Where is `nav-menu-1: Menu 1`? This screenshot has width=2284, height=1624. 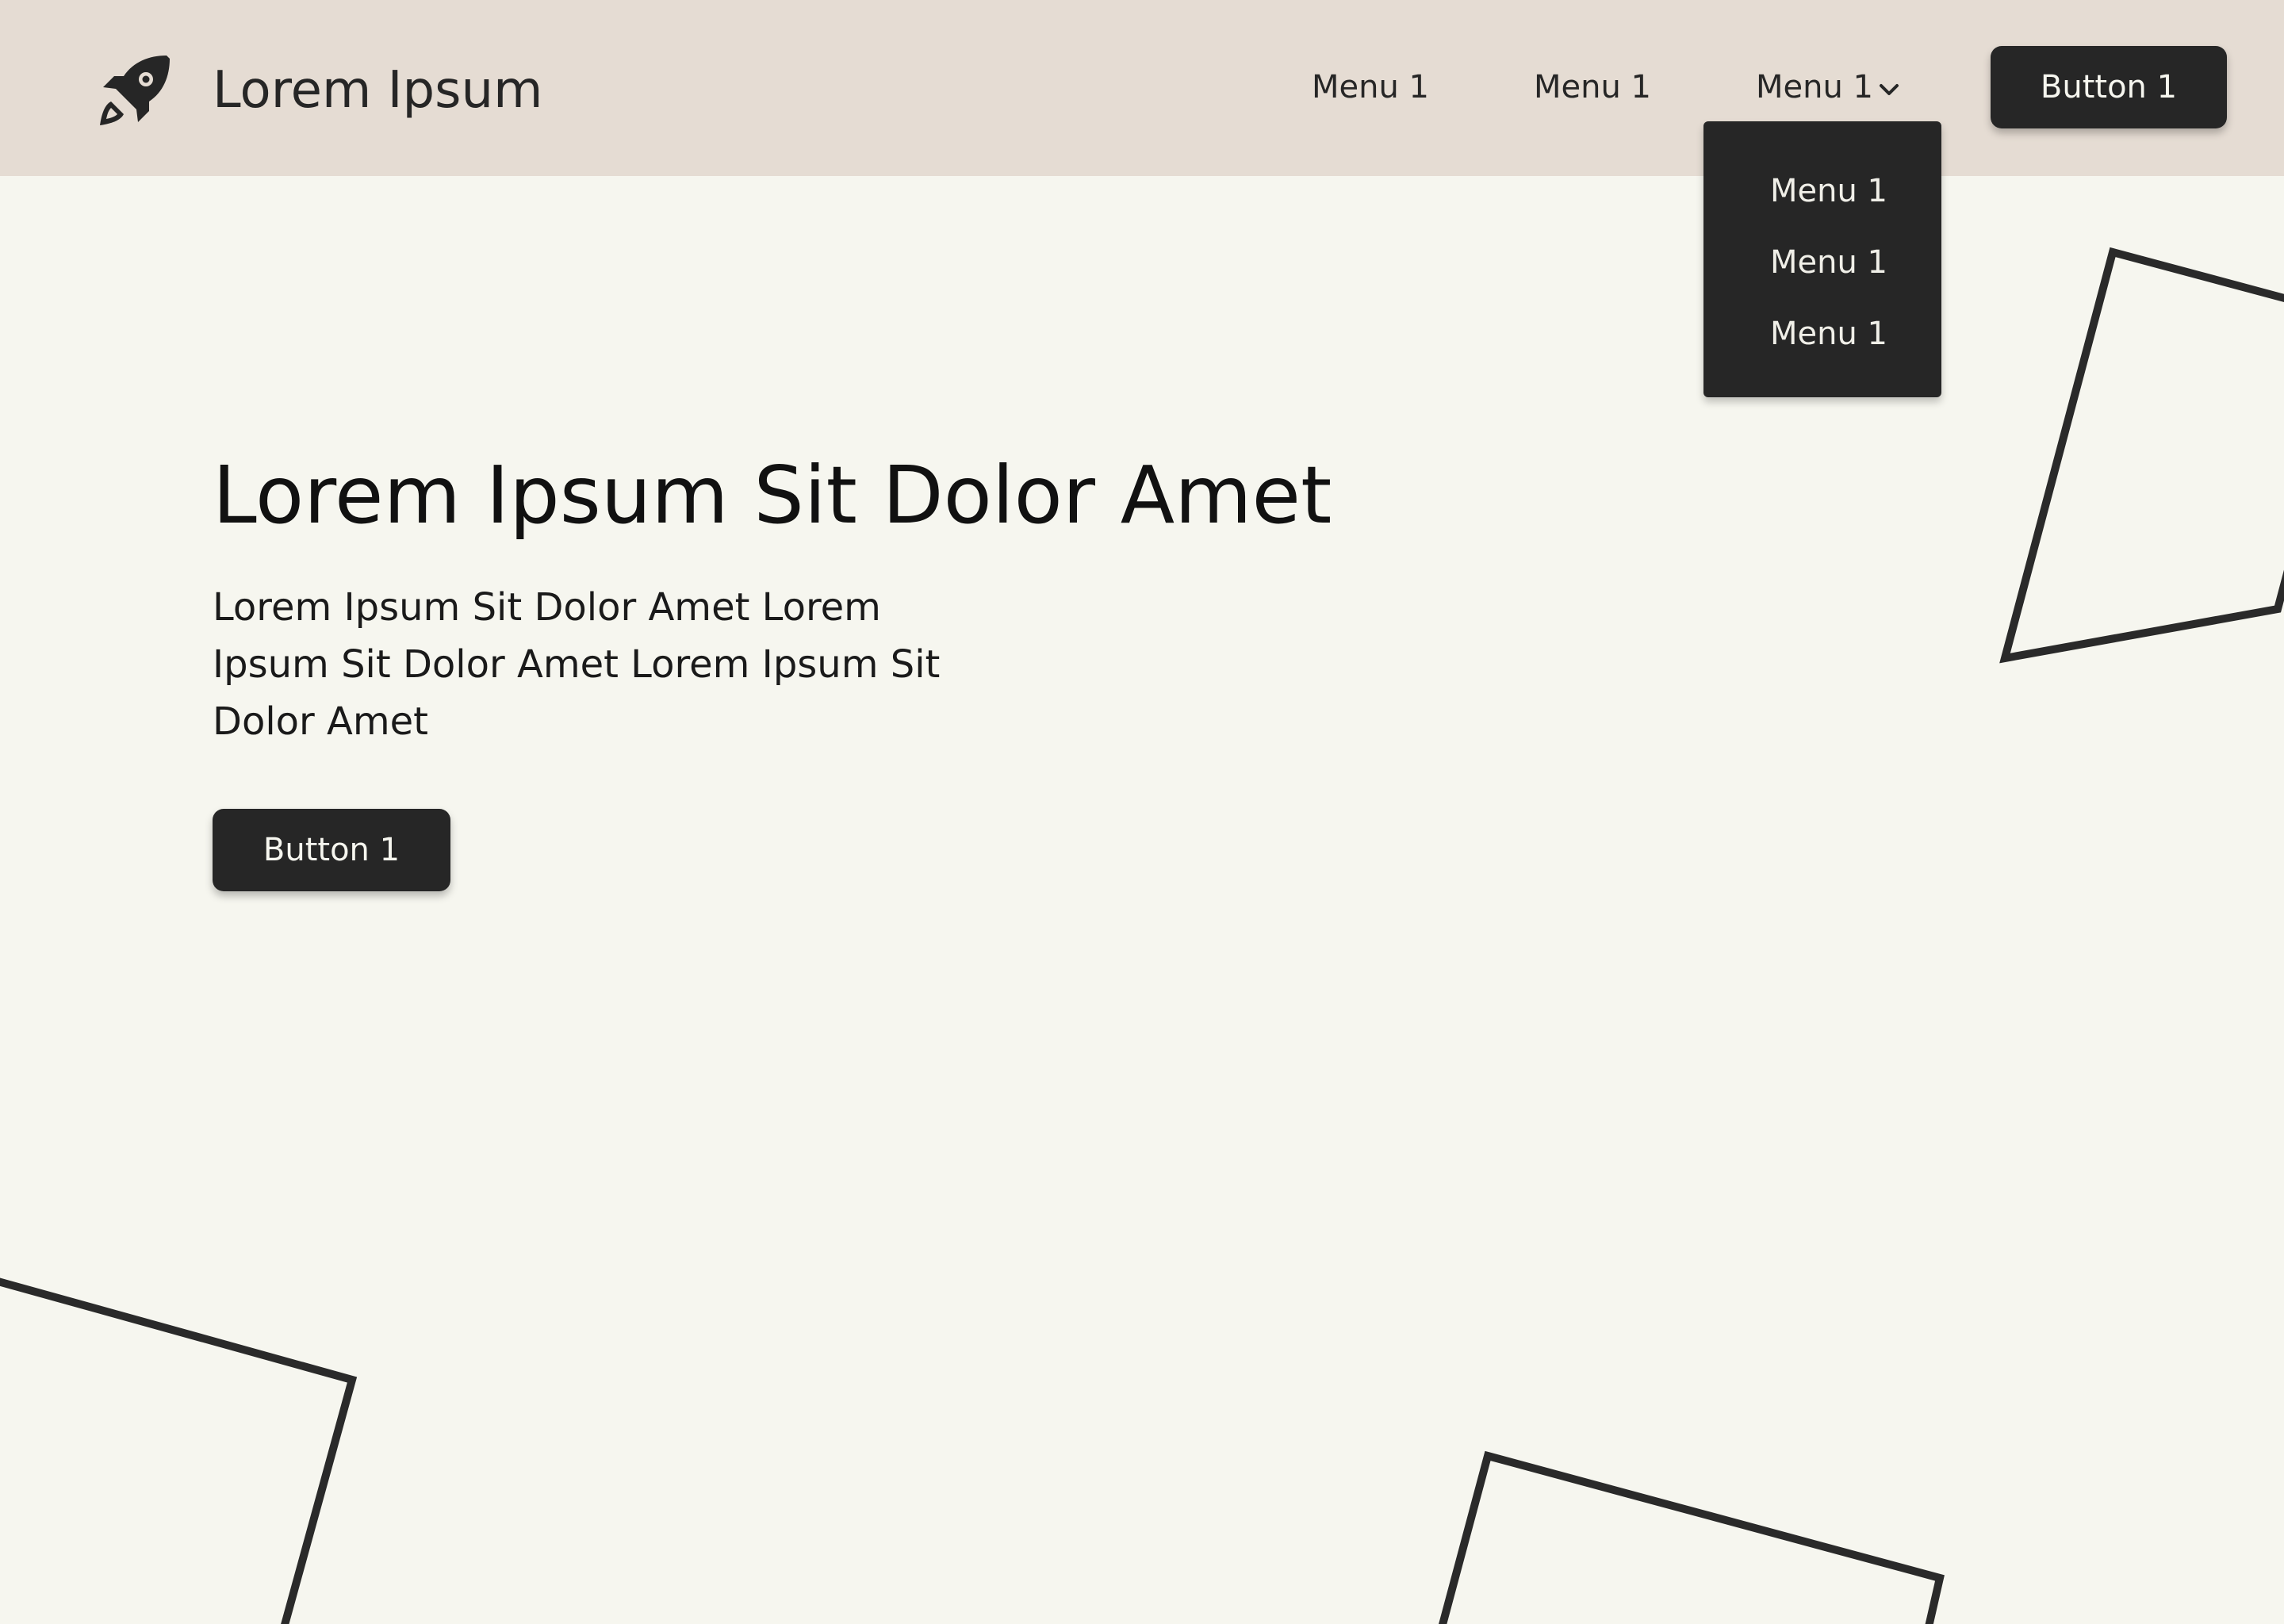 nav-menu-1: Menu 1 is located at coordinates (1370, 87).